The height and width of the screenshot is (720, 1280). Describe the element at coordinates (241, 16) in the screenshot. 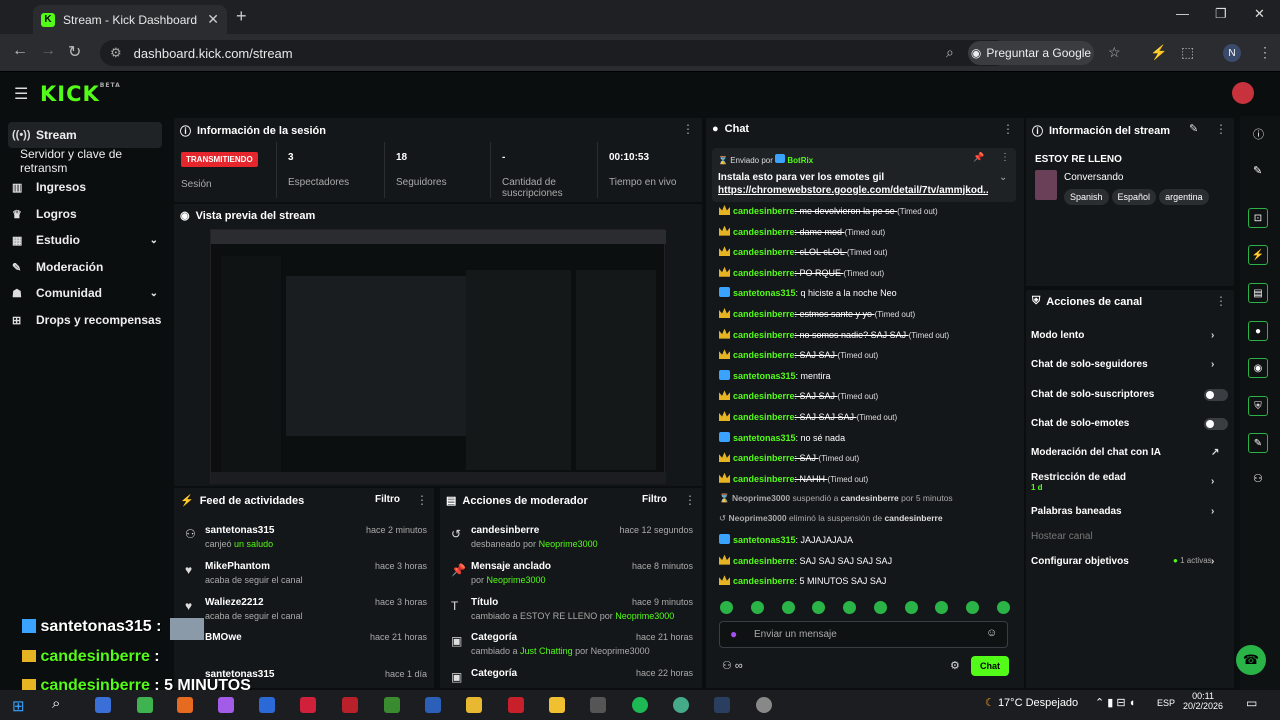

I see `new-tab-icon: +` at that location.